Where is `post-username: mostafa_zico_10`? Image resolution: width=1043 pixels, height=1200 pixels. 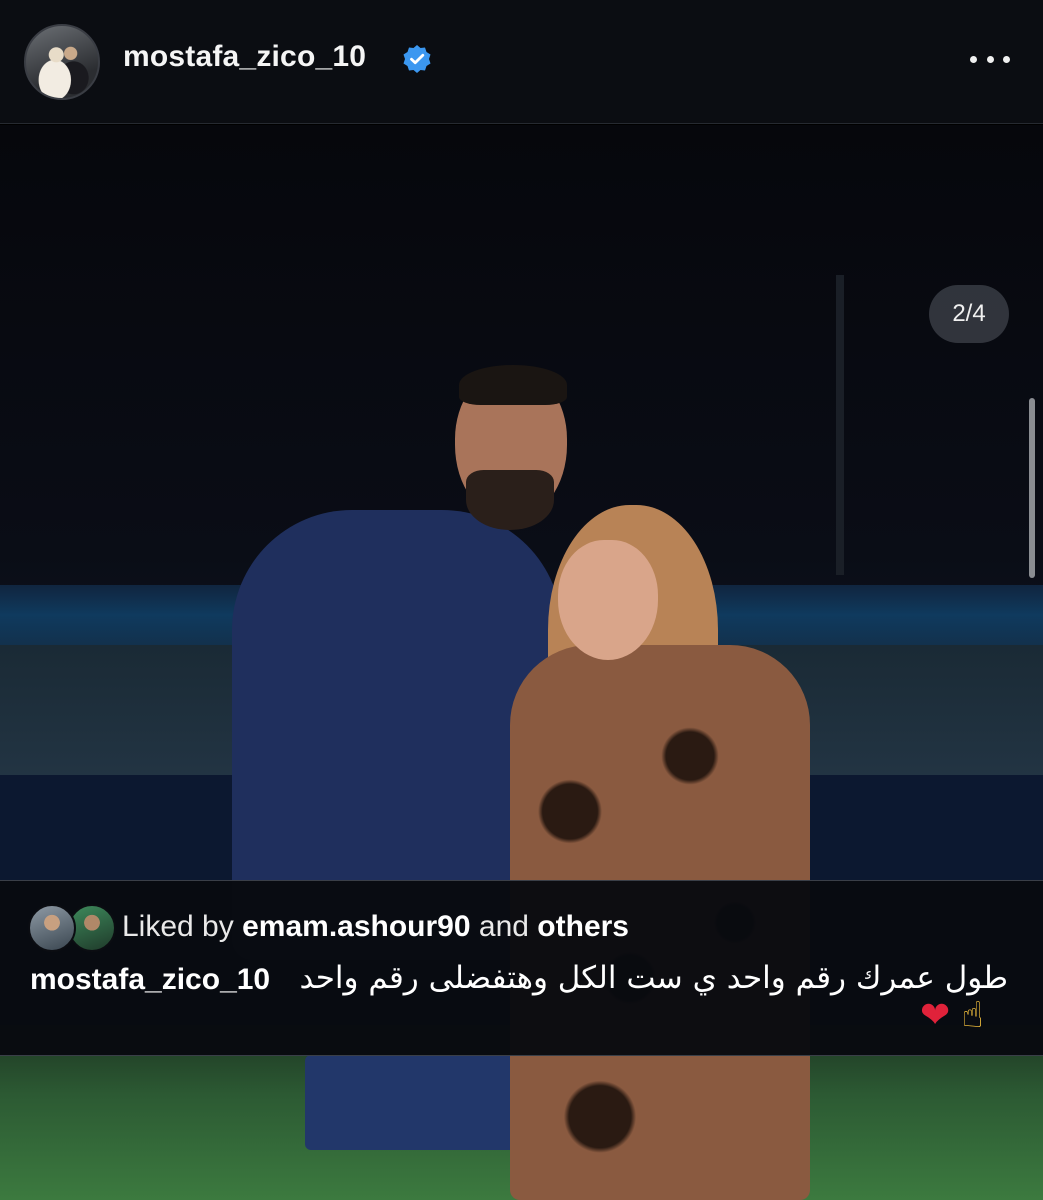
post-username: mostafa_zico_10 is located at coordinates (244, 57).